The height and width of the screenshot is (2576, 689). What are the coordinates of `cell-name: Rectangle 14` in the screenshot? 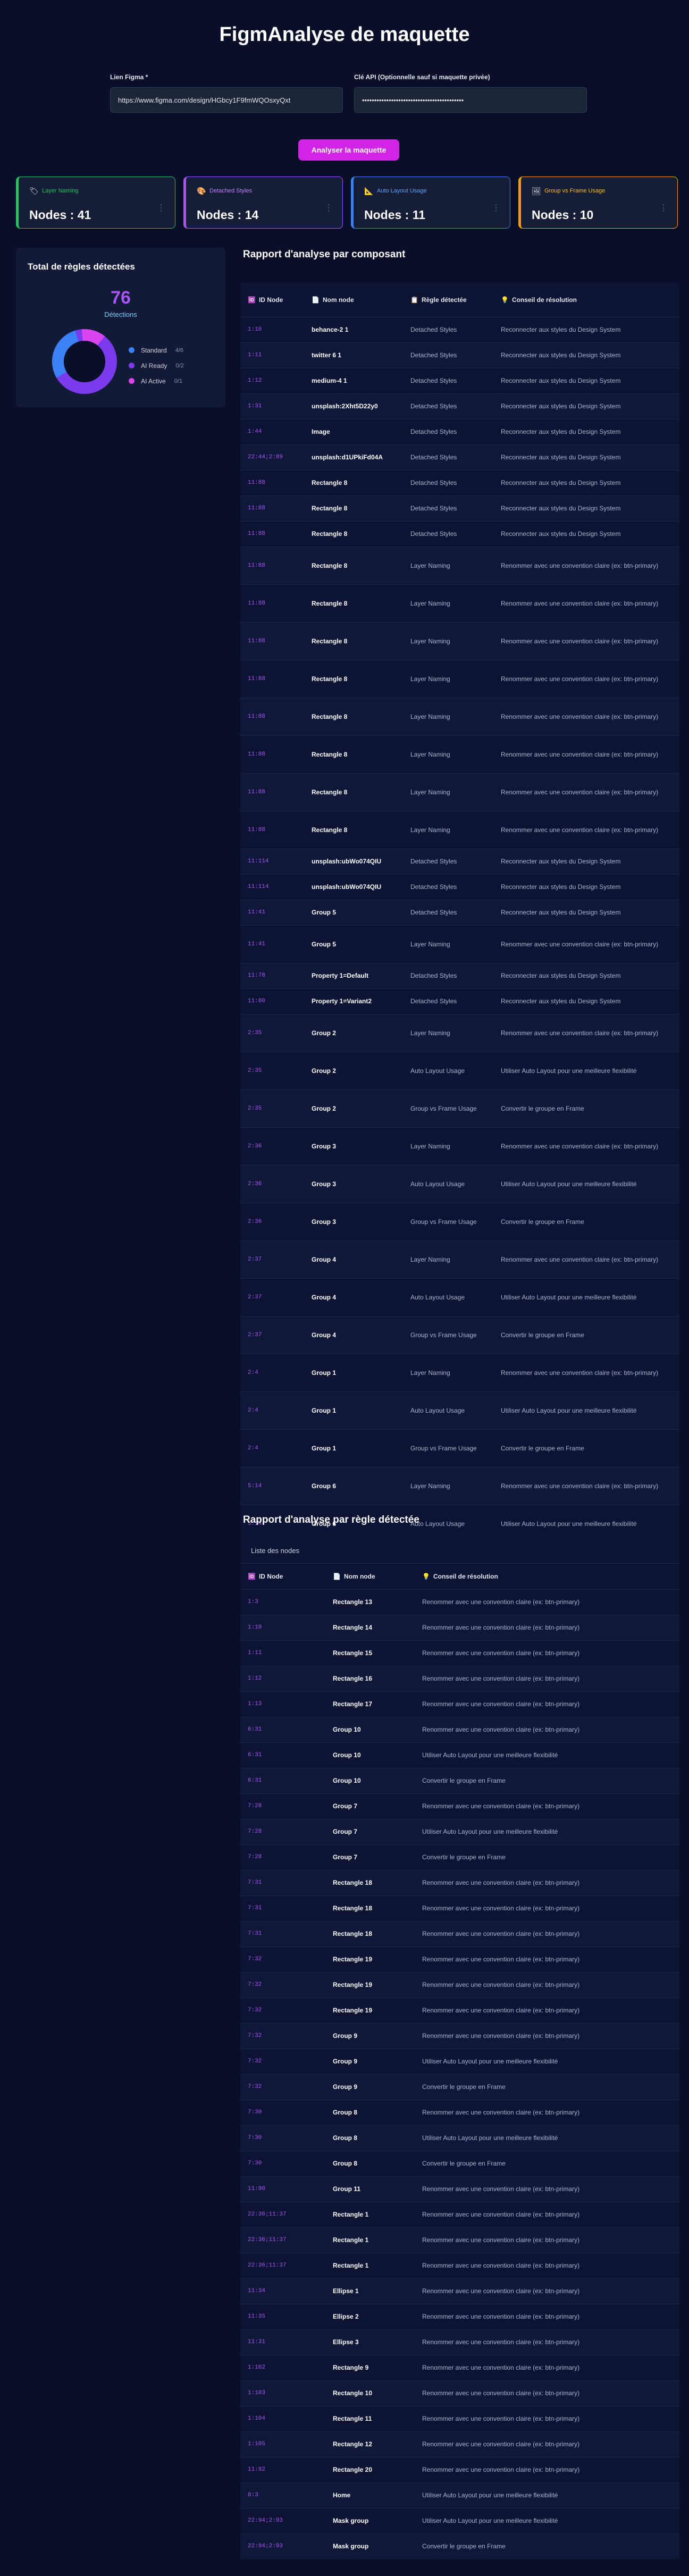 It's located at (370, 1627).